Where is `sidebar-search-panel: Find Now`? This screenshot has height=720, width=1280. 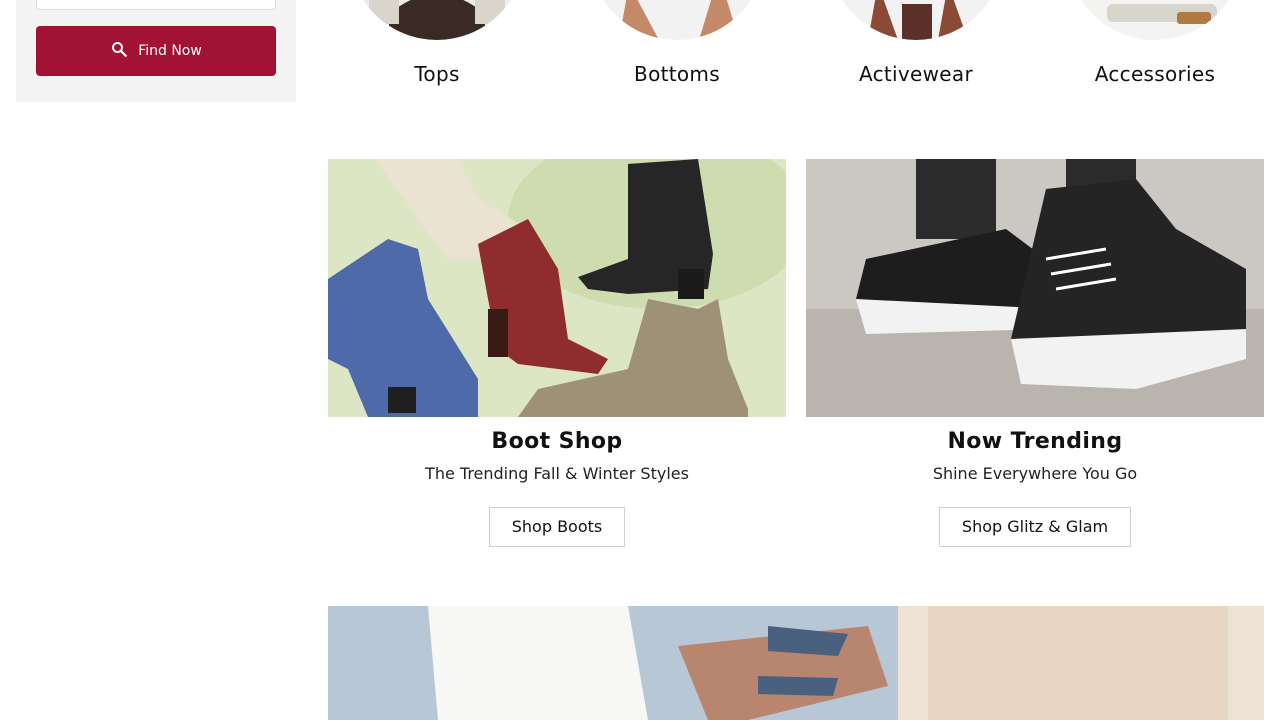
sidebar-search-panel: Find Now is located at coordinates (156, 51).